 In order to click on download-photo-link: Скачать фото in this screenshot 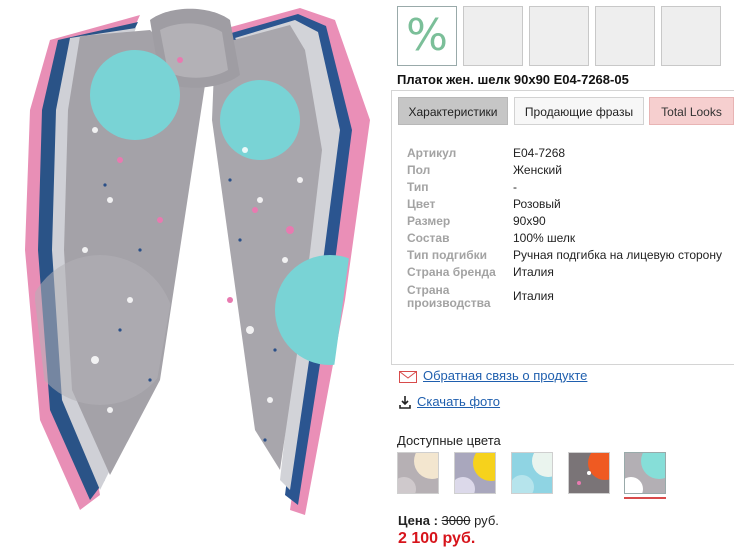, I will do `click(449, 401)`.